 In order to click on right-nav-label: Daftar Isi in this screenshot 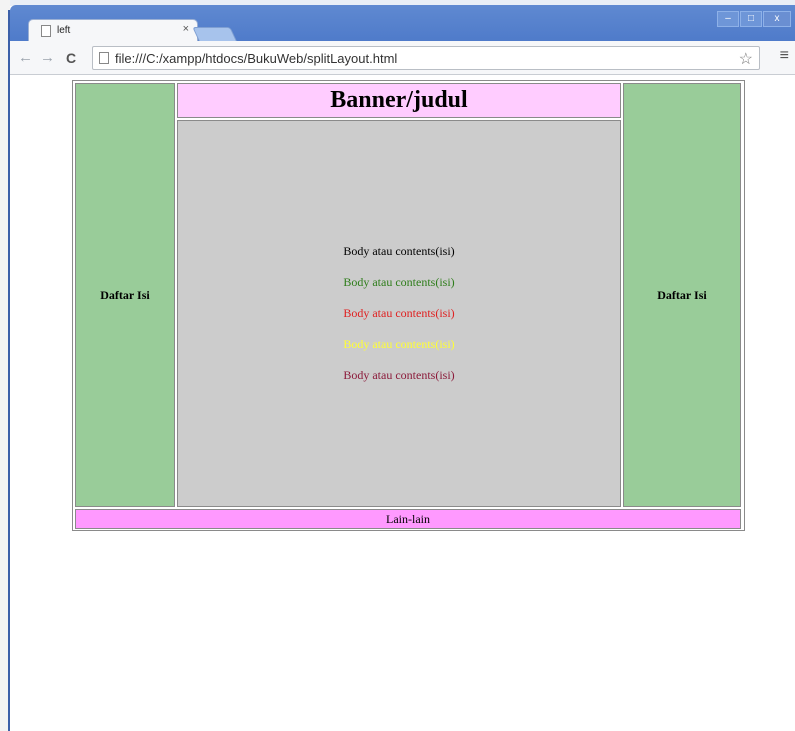, I will do `click(682, 294)`.